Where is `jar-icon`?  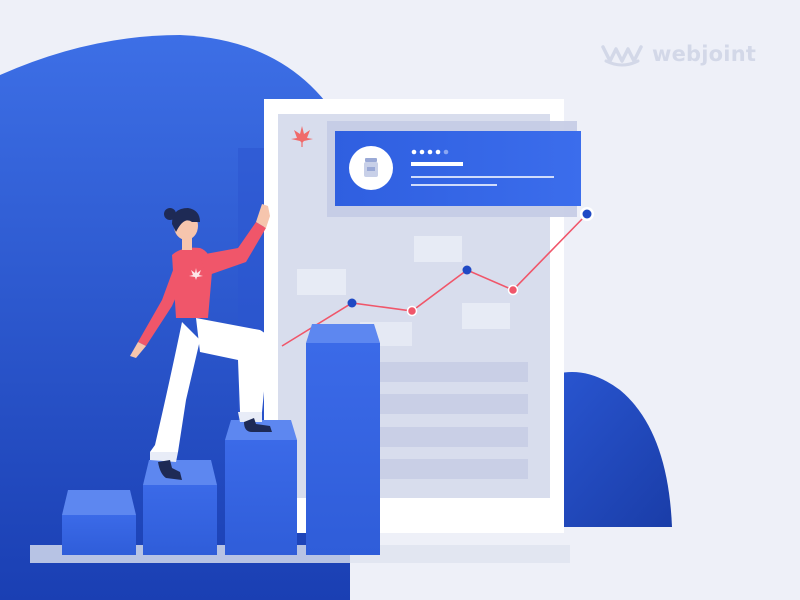 jar-icon is located at coordinates (371, 167).